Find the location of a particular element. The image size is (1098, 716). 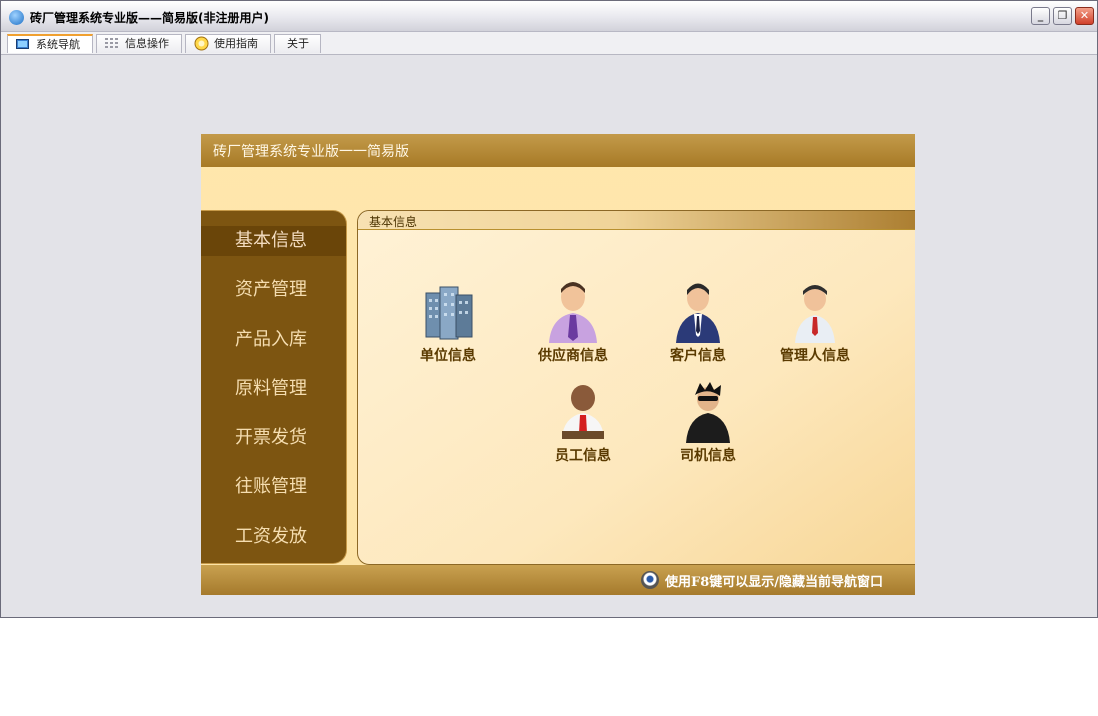

sidebar-item-product-storage: 产品入库 is located at coordinates (273, 340).